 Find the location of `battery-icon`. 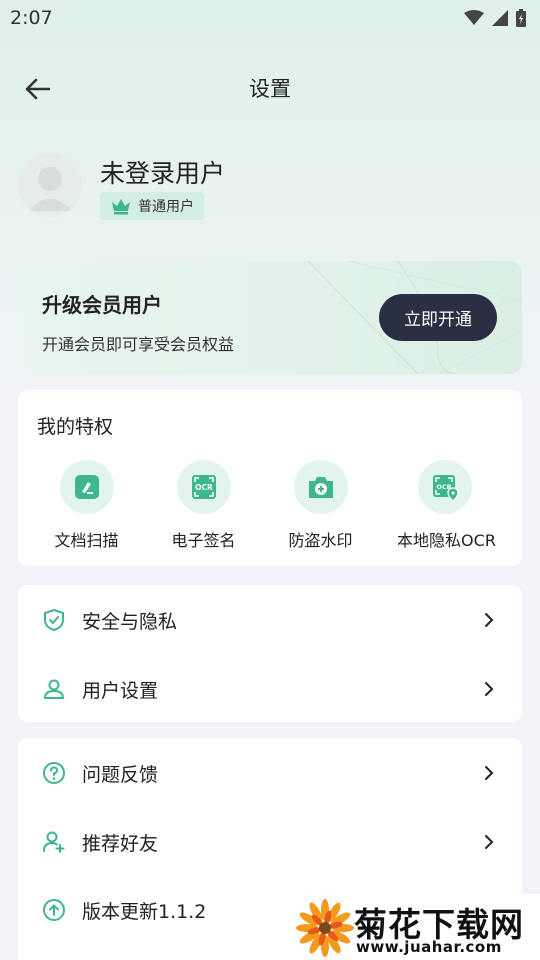

battery-icon is located at coordinates (521, 18).